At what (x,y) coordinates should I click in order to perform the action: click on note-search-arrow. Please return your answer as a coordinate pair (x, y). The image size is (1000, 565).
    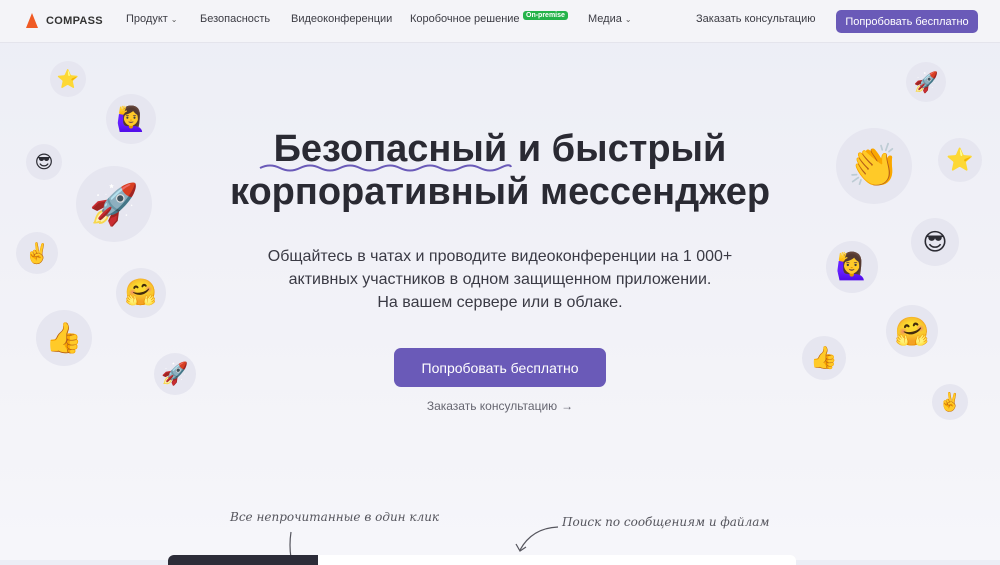
    Looking at the image, I should click on (537, 539).